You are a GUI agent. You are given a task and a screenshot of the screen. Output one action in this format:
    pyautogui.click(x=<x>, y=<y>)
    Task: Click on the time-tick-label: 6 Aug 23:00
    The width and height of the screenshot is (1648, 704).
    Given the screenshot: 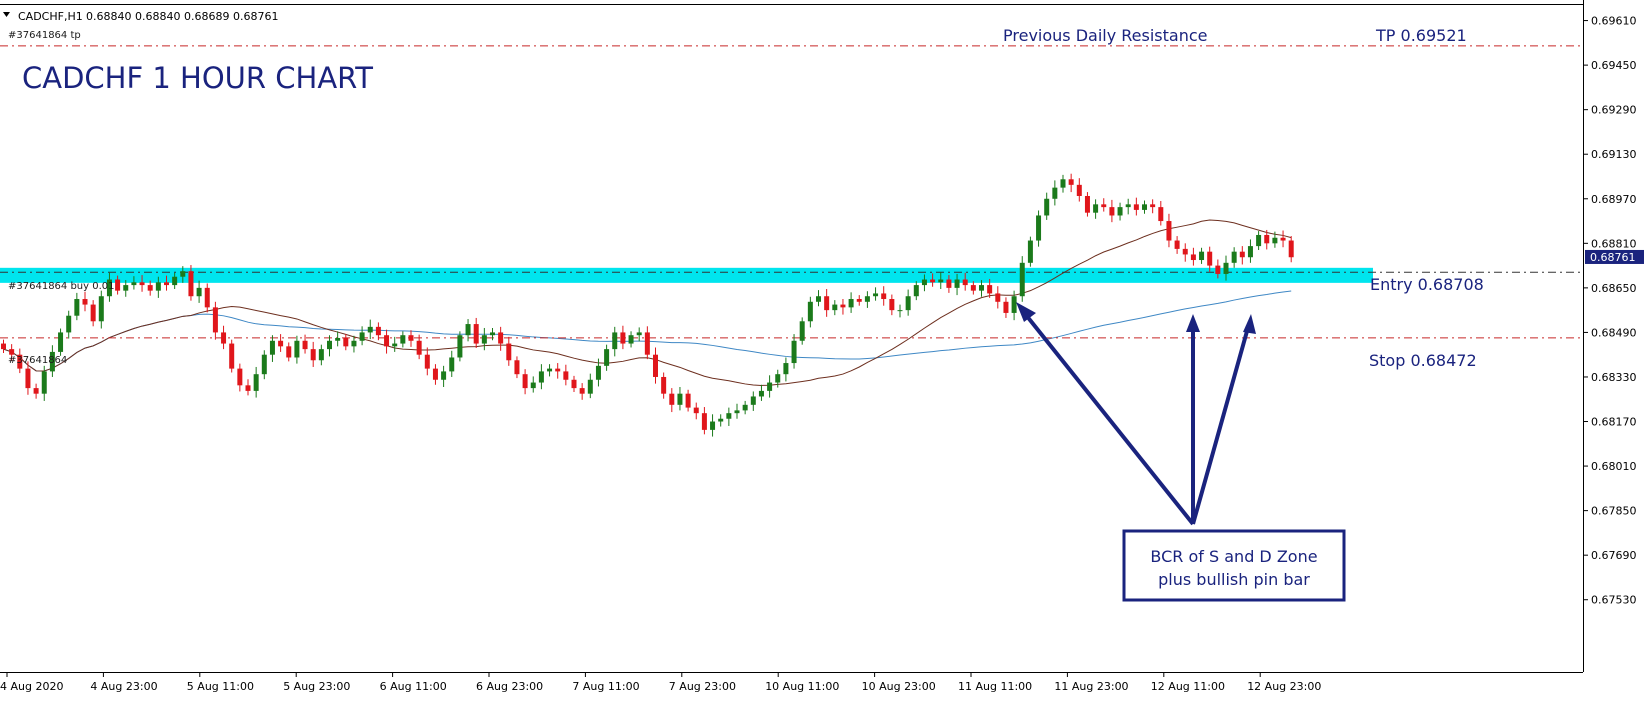 What is the action you would take?
    pyautogui.click(x=509, y=686)
    